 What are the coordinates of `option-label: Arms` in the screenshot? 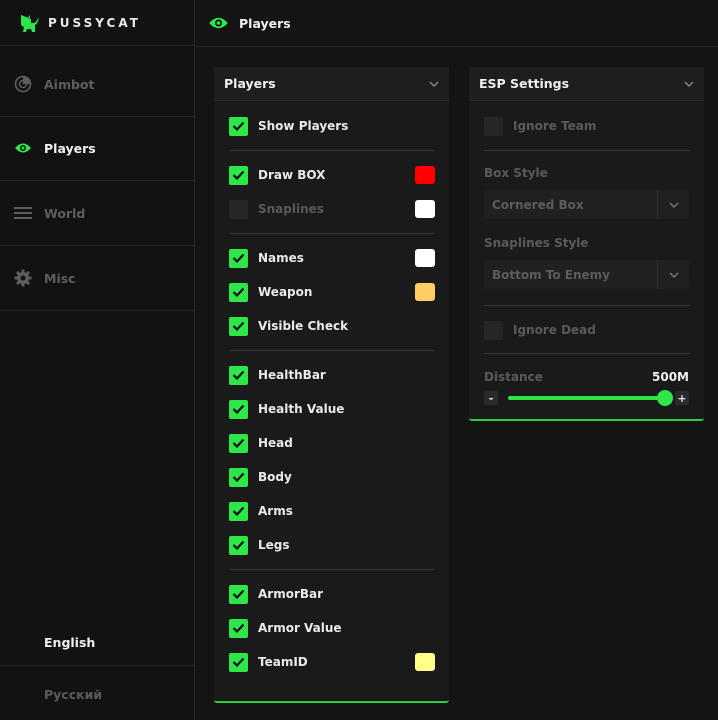 It's located at (275, 511).